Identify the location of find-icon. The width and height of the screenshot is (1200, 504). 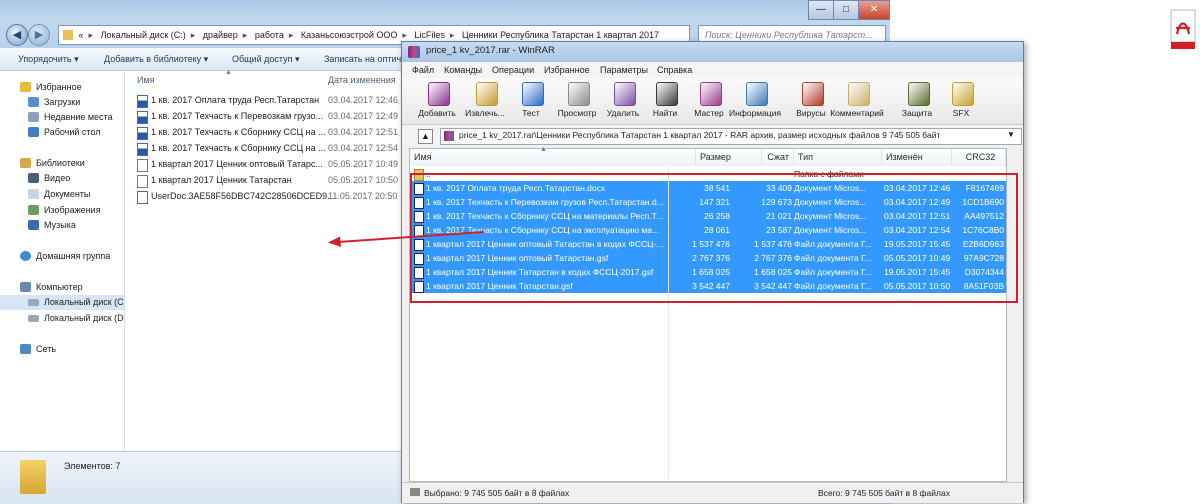
(667, 94).